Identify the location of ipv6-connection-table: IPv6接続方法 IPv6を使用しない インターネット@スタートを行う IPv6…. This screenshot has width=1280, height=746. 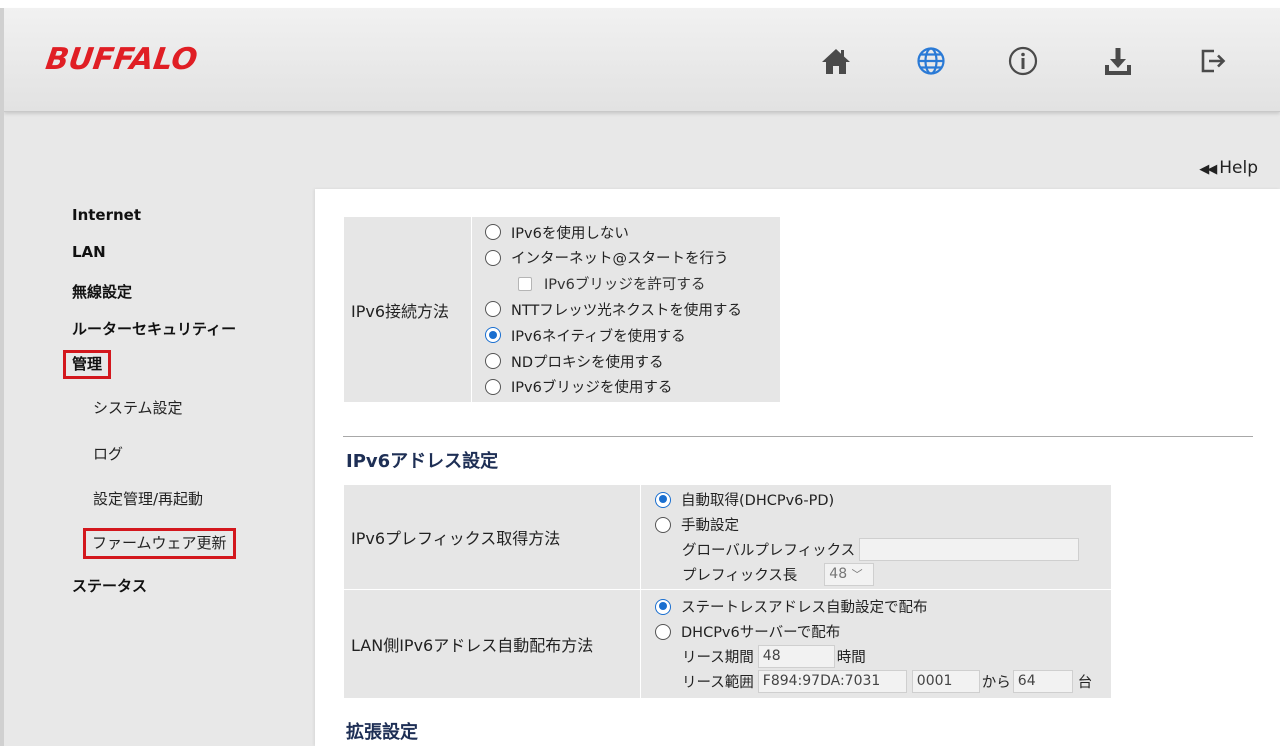
(562, 309).